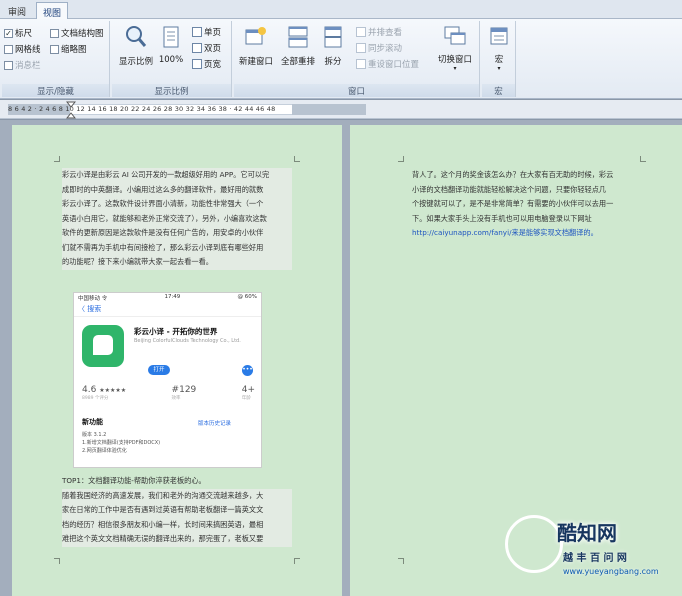  Describe the element at coordinates (197, 64) in the screenshot. I see `page-width-icon` at that location.